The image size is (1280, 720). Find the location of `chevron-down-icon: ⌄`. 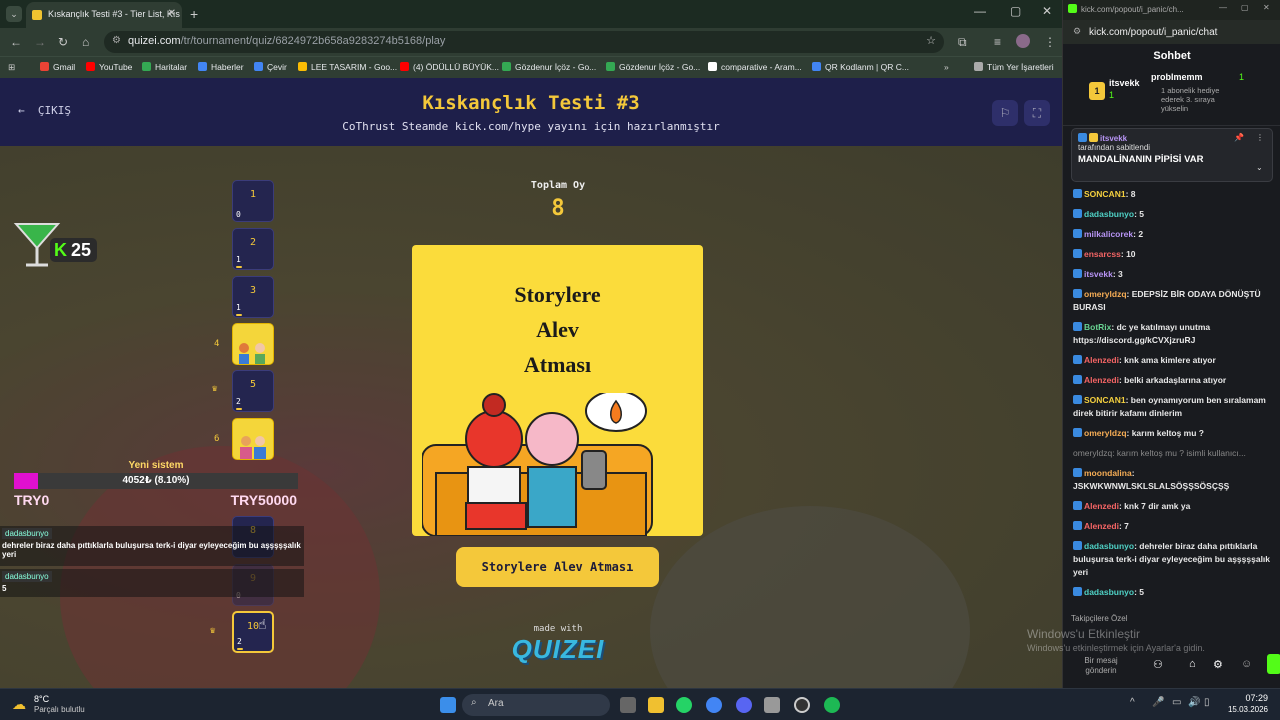

chevron-down-icon: ⌄ is located at coordinates (1259, 167).